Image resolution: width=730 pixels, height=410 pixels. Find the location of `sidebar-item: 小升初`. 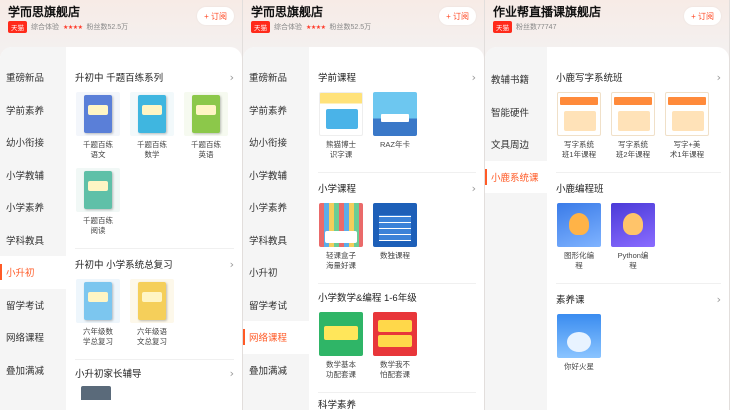

sidebar-item: 小升初 is located at coordinates (276, 272).